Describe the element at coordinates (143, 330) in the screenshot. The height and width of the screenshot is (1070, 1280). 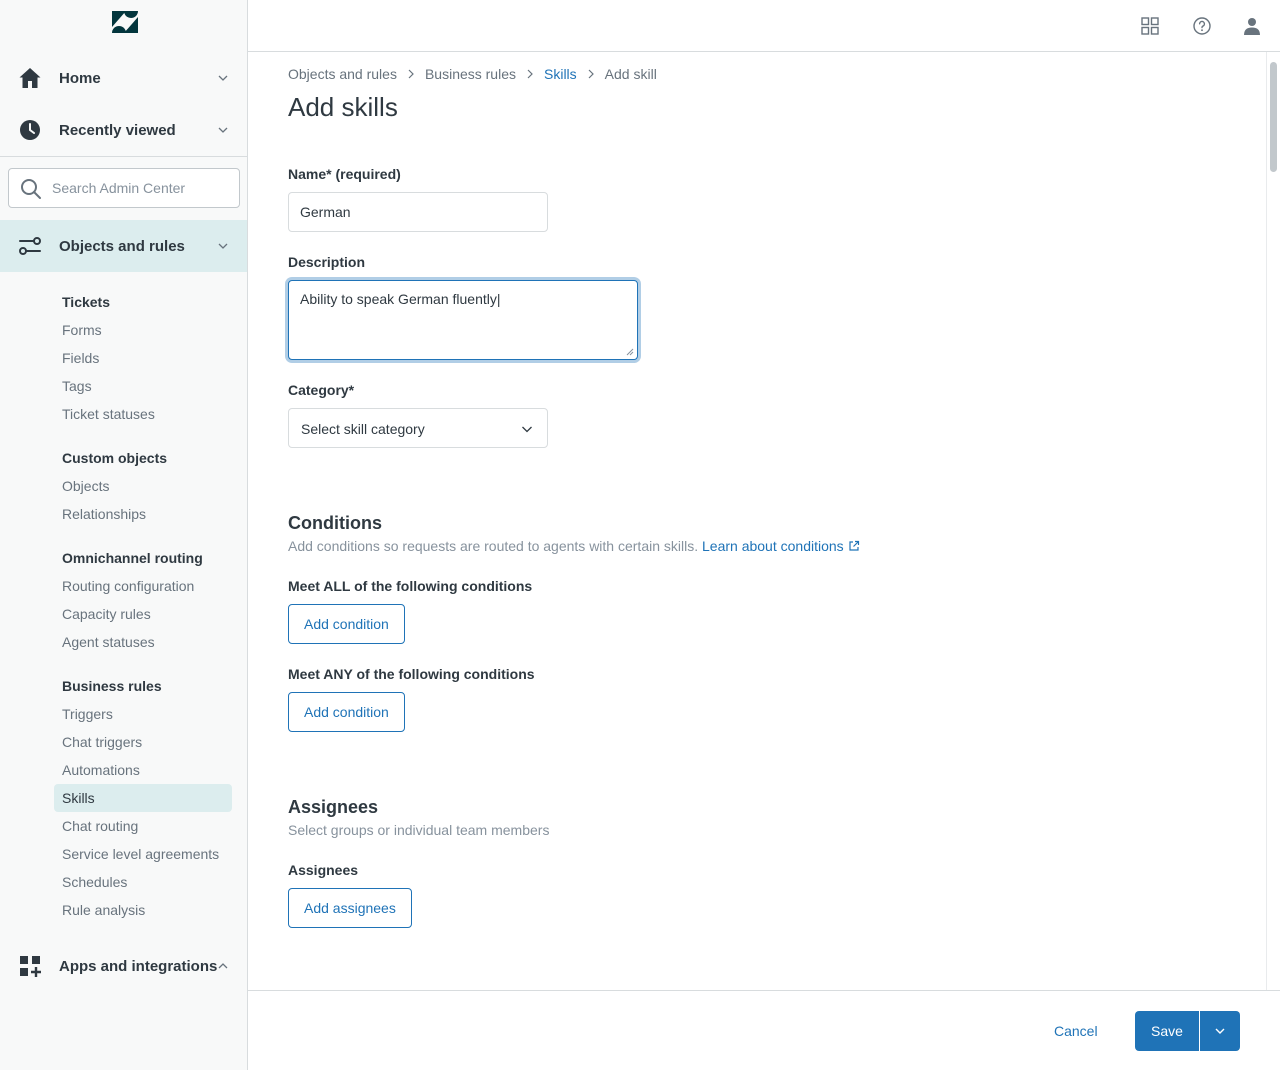
I see `sidebar-item-forms: Forms` at that location.